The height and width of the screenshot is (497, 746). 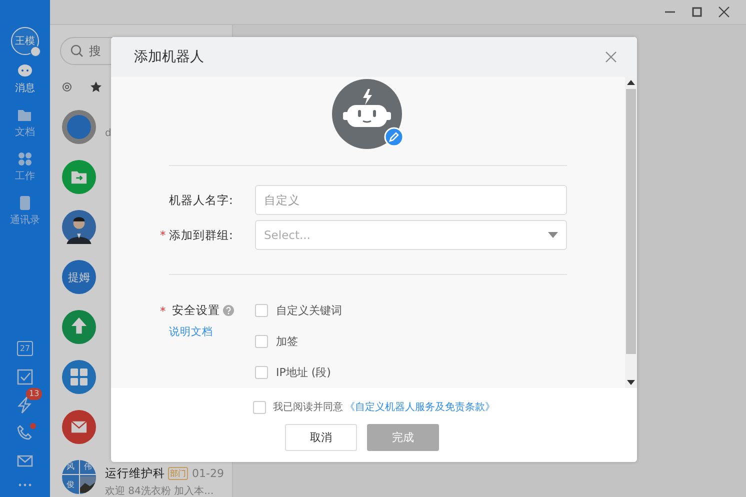 What do you see at coordinates (303, 372) in the screenshot?
I see `option-label: IP地址 (段)` at bounding box center [303, 372].